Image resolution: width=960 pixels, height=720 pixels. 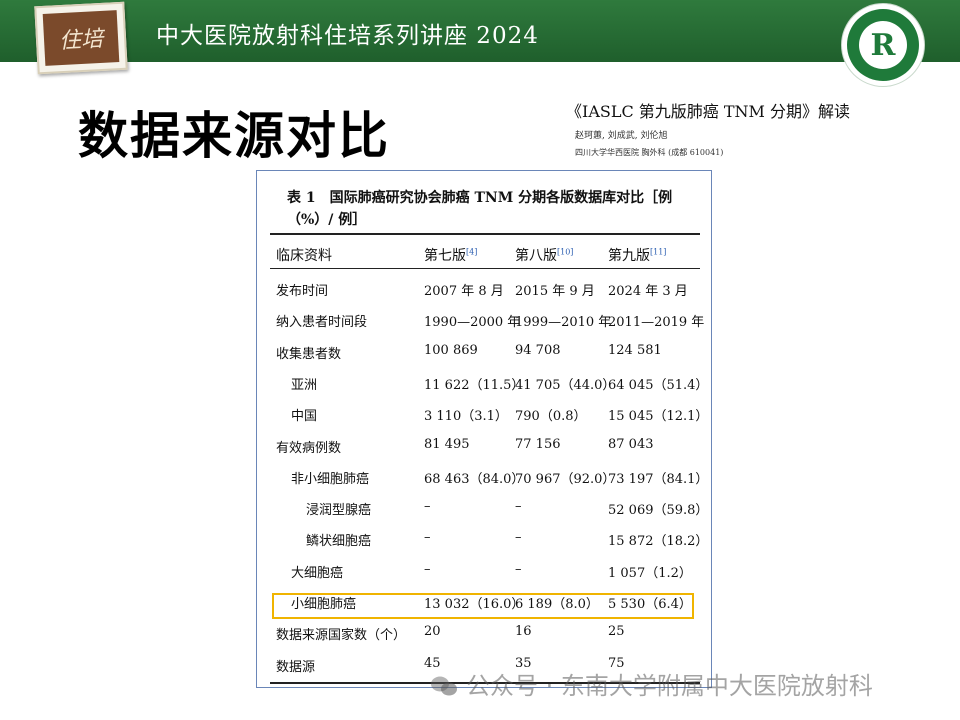 I want to click on table-header-row: 临床资料 第七版[4] 第八版[10] 第九版[11], so click(x=484, y=252).